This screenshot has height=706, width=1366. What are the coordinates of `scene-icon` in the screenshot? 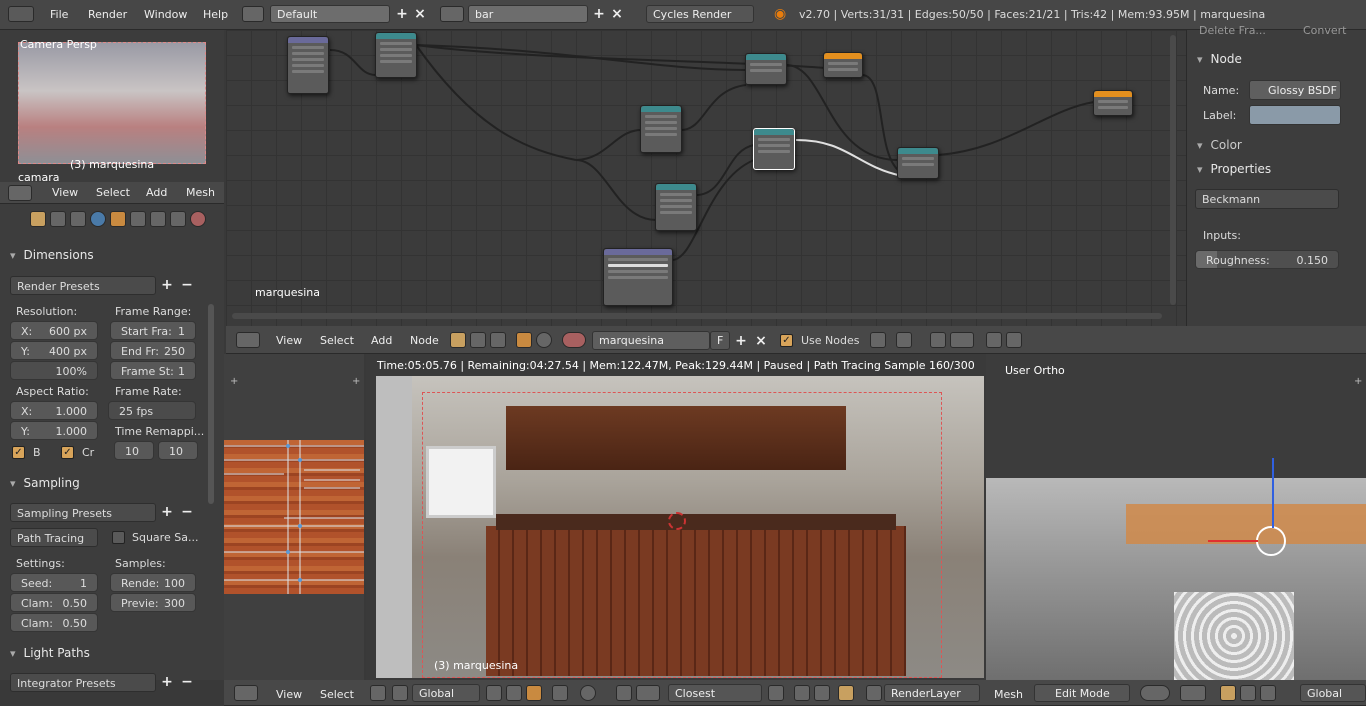 It's located at (452, 14).